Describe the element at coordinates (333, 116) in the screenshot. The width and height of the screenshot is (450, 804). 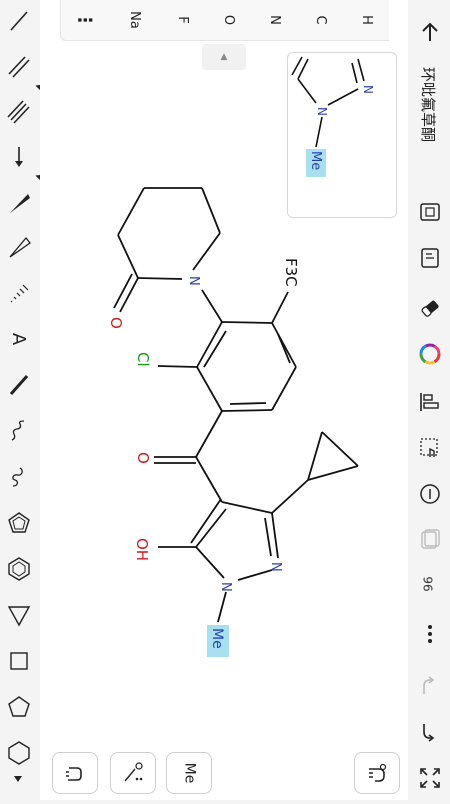
I see `preview-structure: N N Me` at that location.